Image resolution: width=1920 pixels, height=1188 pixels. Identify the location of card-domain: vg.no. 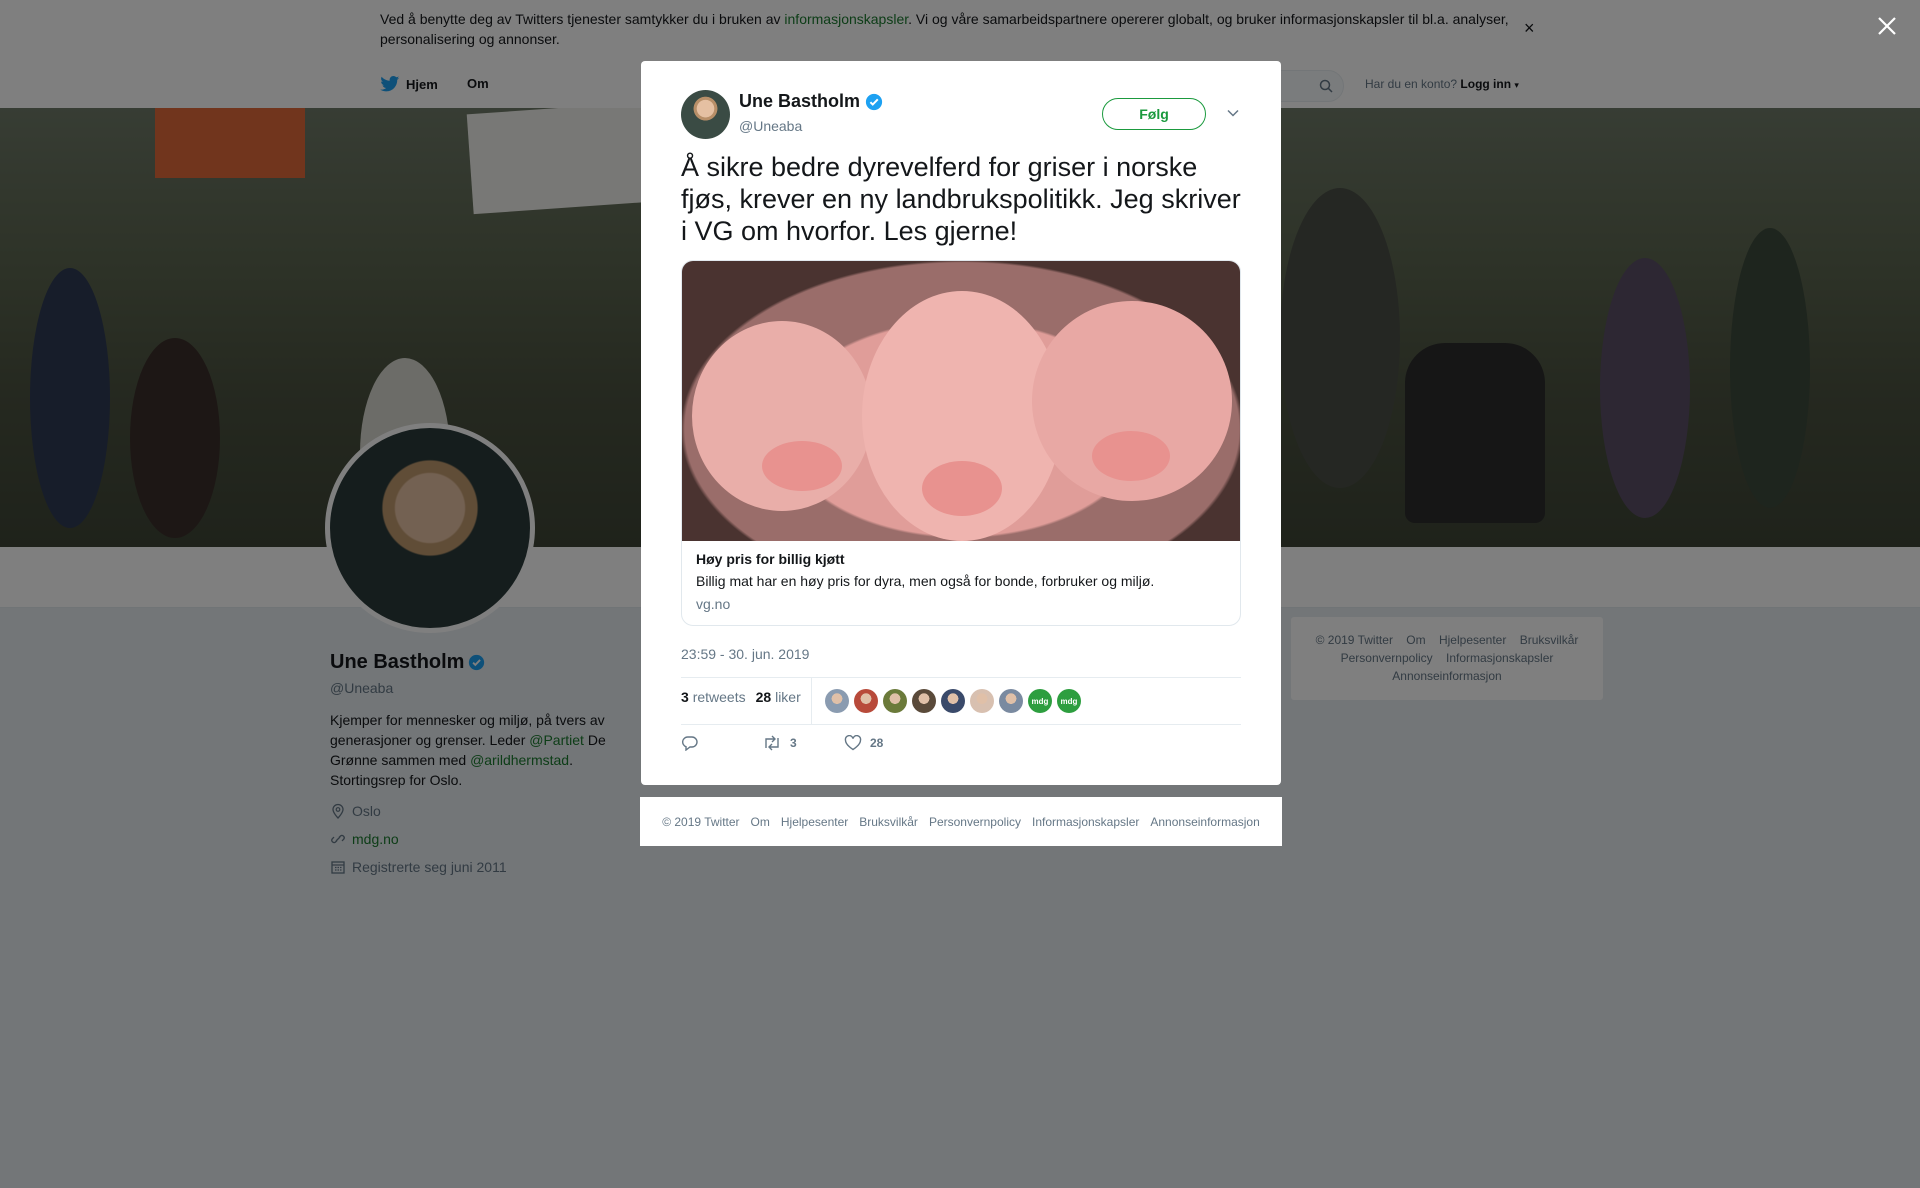
(713, 604).